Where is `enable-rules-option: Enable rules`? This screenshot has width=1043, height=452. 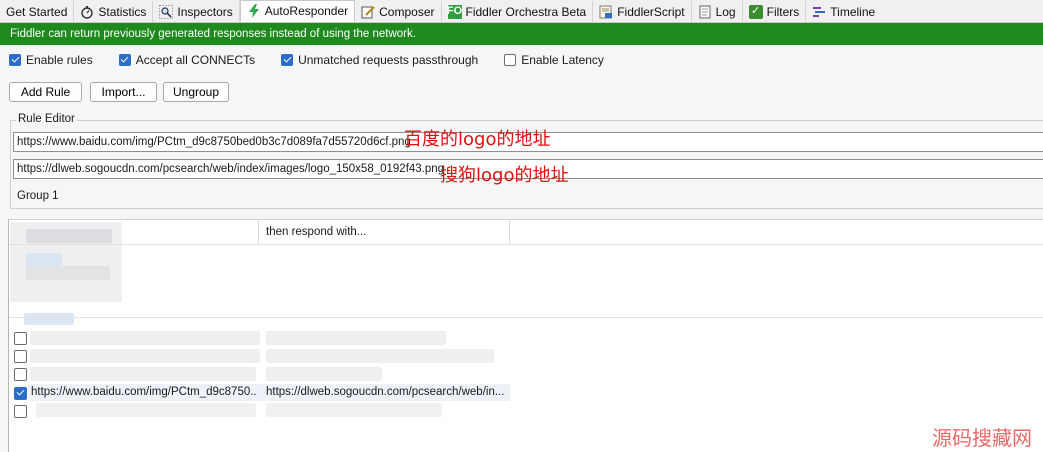
enable-rules-option: Enable rules is located at coordinates (51, 60).